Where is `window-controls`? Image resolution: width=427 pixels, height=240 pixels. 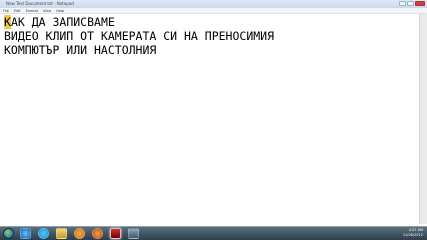
window-controls is located at coordinates (412, 3).